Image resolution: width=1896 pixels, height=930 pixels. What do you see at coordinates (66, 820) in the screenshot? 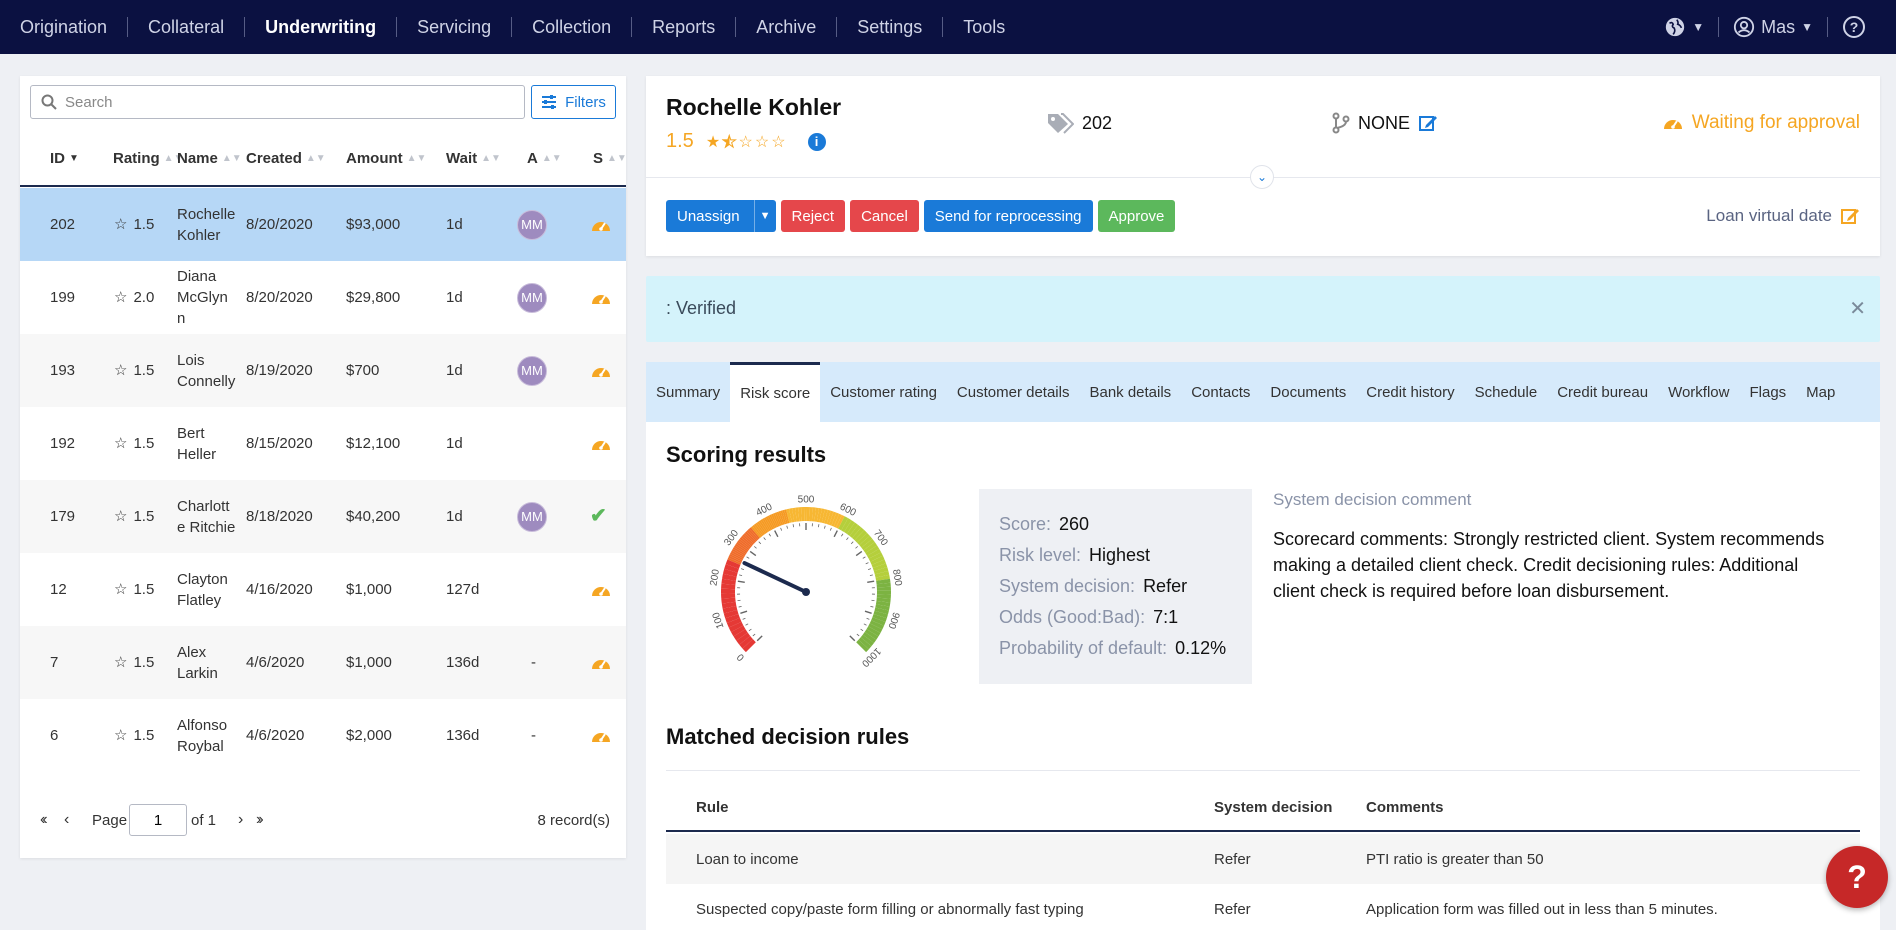
I see `prev-page-icon: ‹` at bounding box center [66, 820].